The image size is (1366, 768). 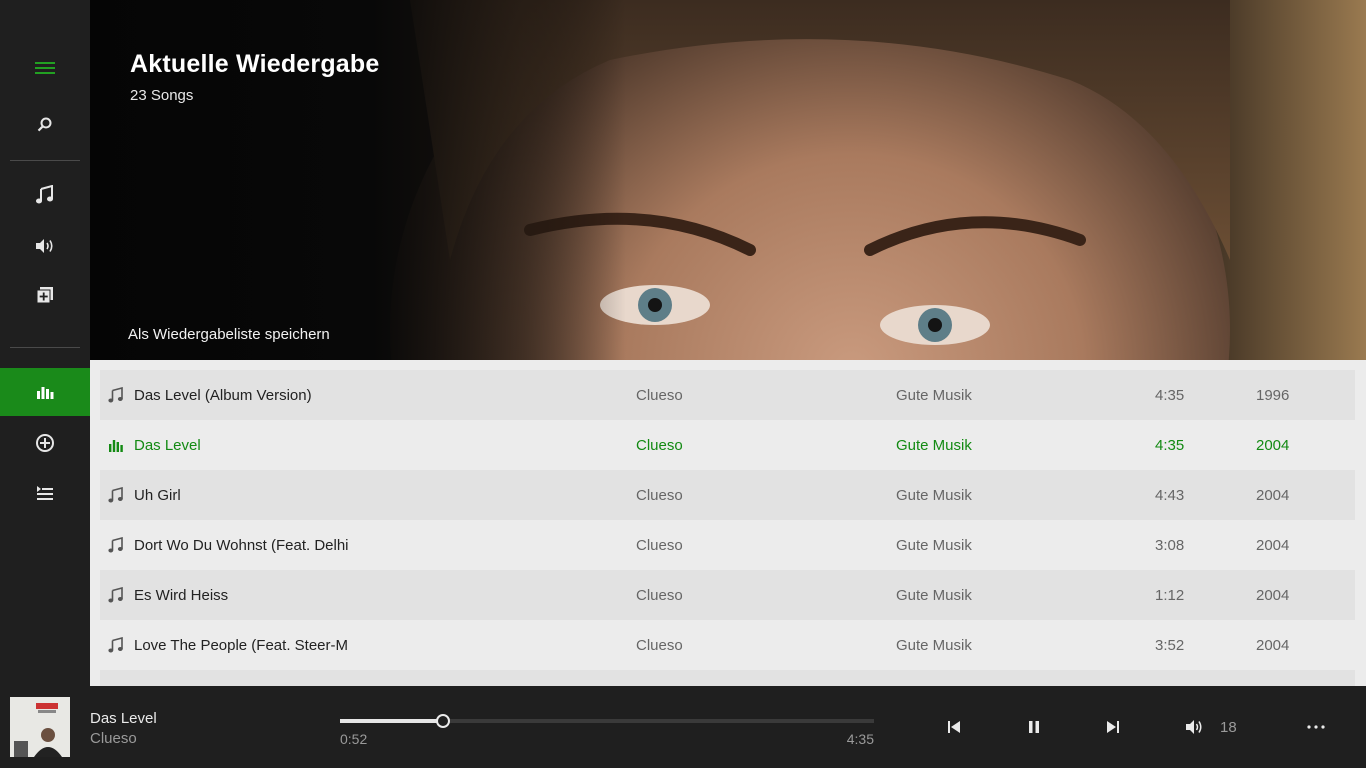 I want to click on add-button, so click(x=45, y=443).